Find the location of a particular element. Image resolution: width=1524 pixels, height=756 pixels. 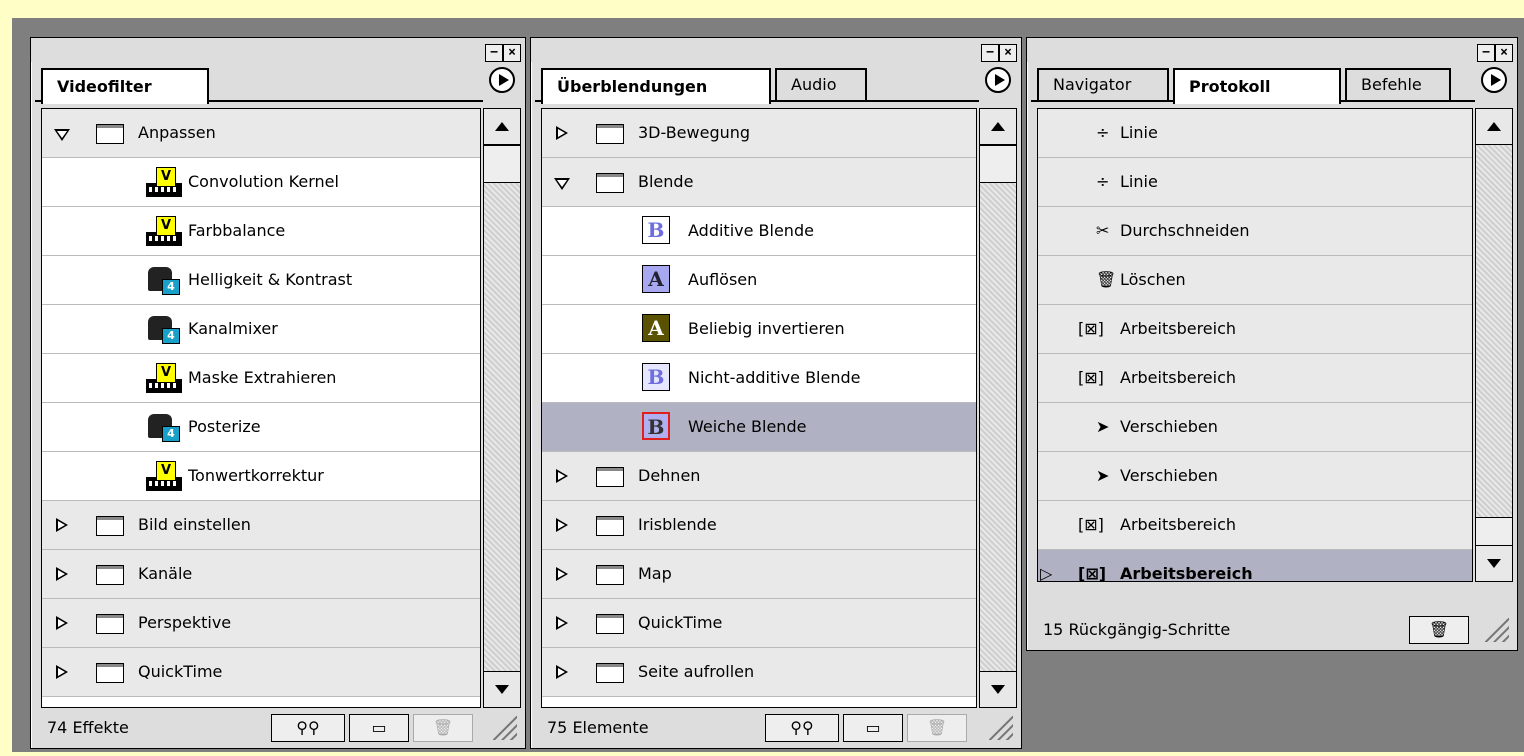

effect-row: 4 Kanalmixer is located at coordinates (261, 329).